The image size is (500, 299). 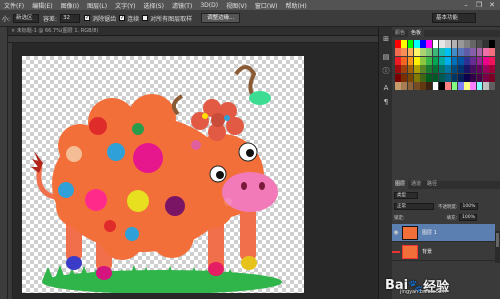 I want to click on tab-paths: 路径, so click(x=432, y=185).